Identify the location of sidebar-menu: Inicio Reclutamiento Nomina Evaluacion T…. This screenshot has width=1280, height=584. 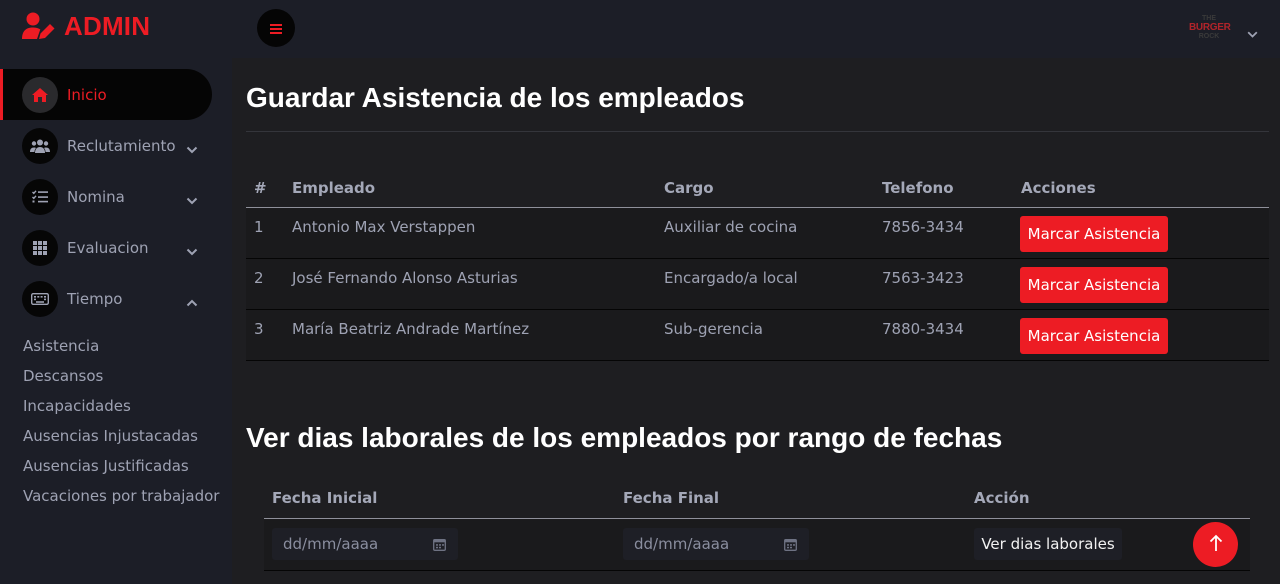
(116, 196).